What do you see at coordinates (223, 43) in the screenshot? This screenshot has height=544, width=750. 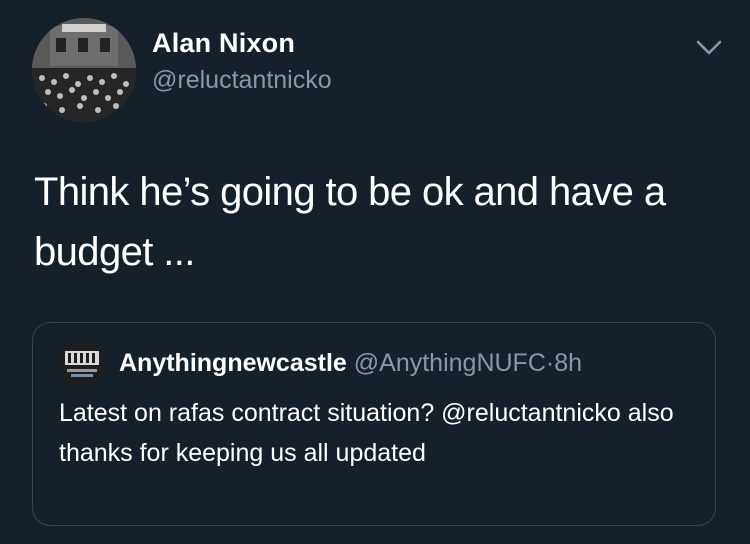 I see `author-name: Alan Nixon` at bounding box center [223, 43].